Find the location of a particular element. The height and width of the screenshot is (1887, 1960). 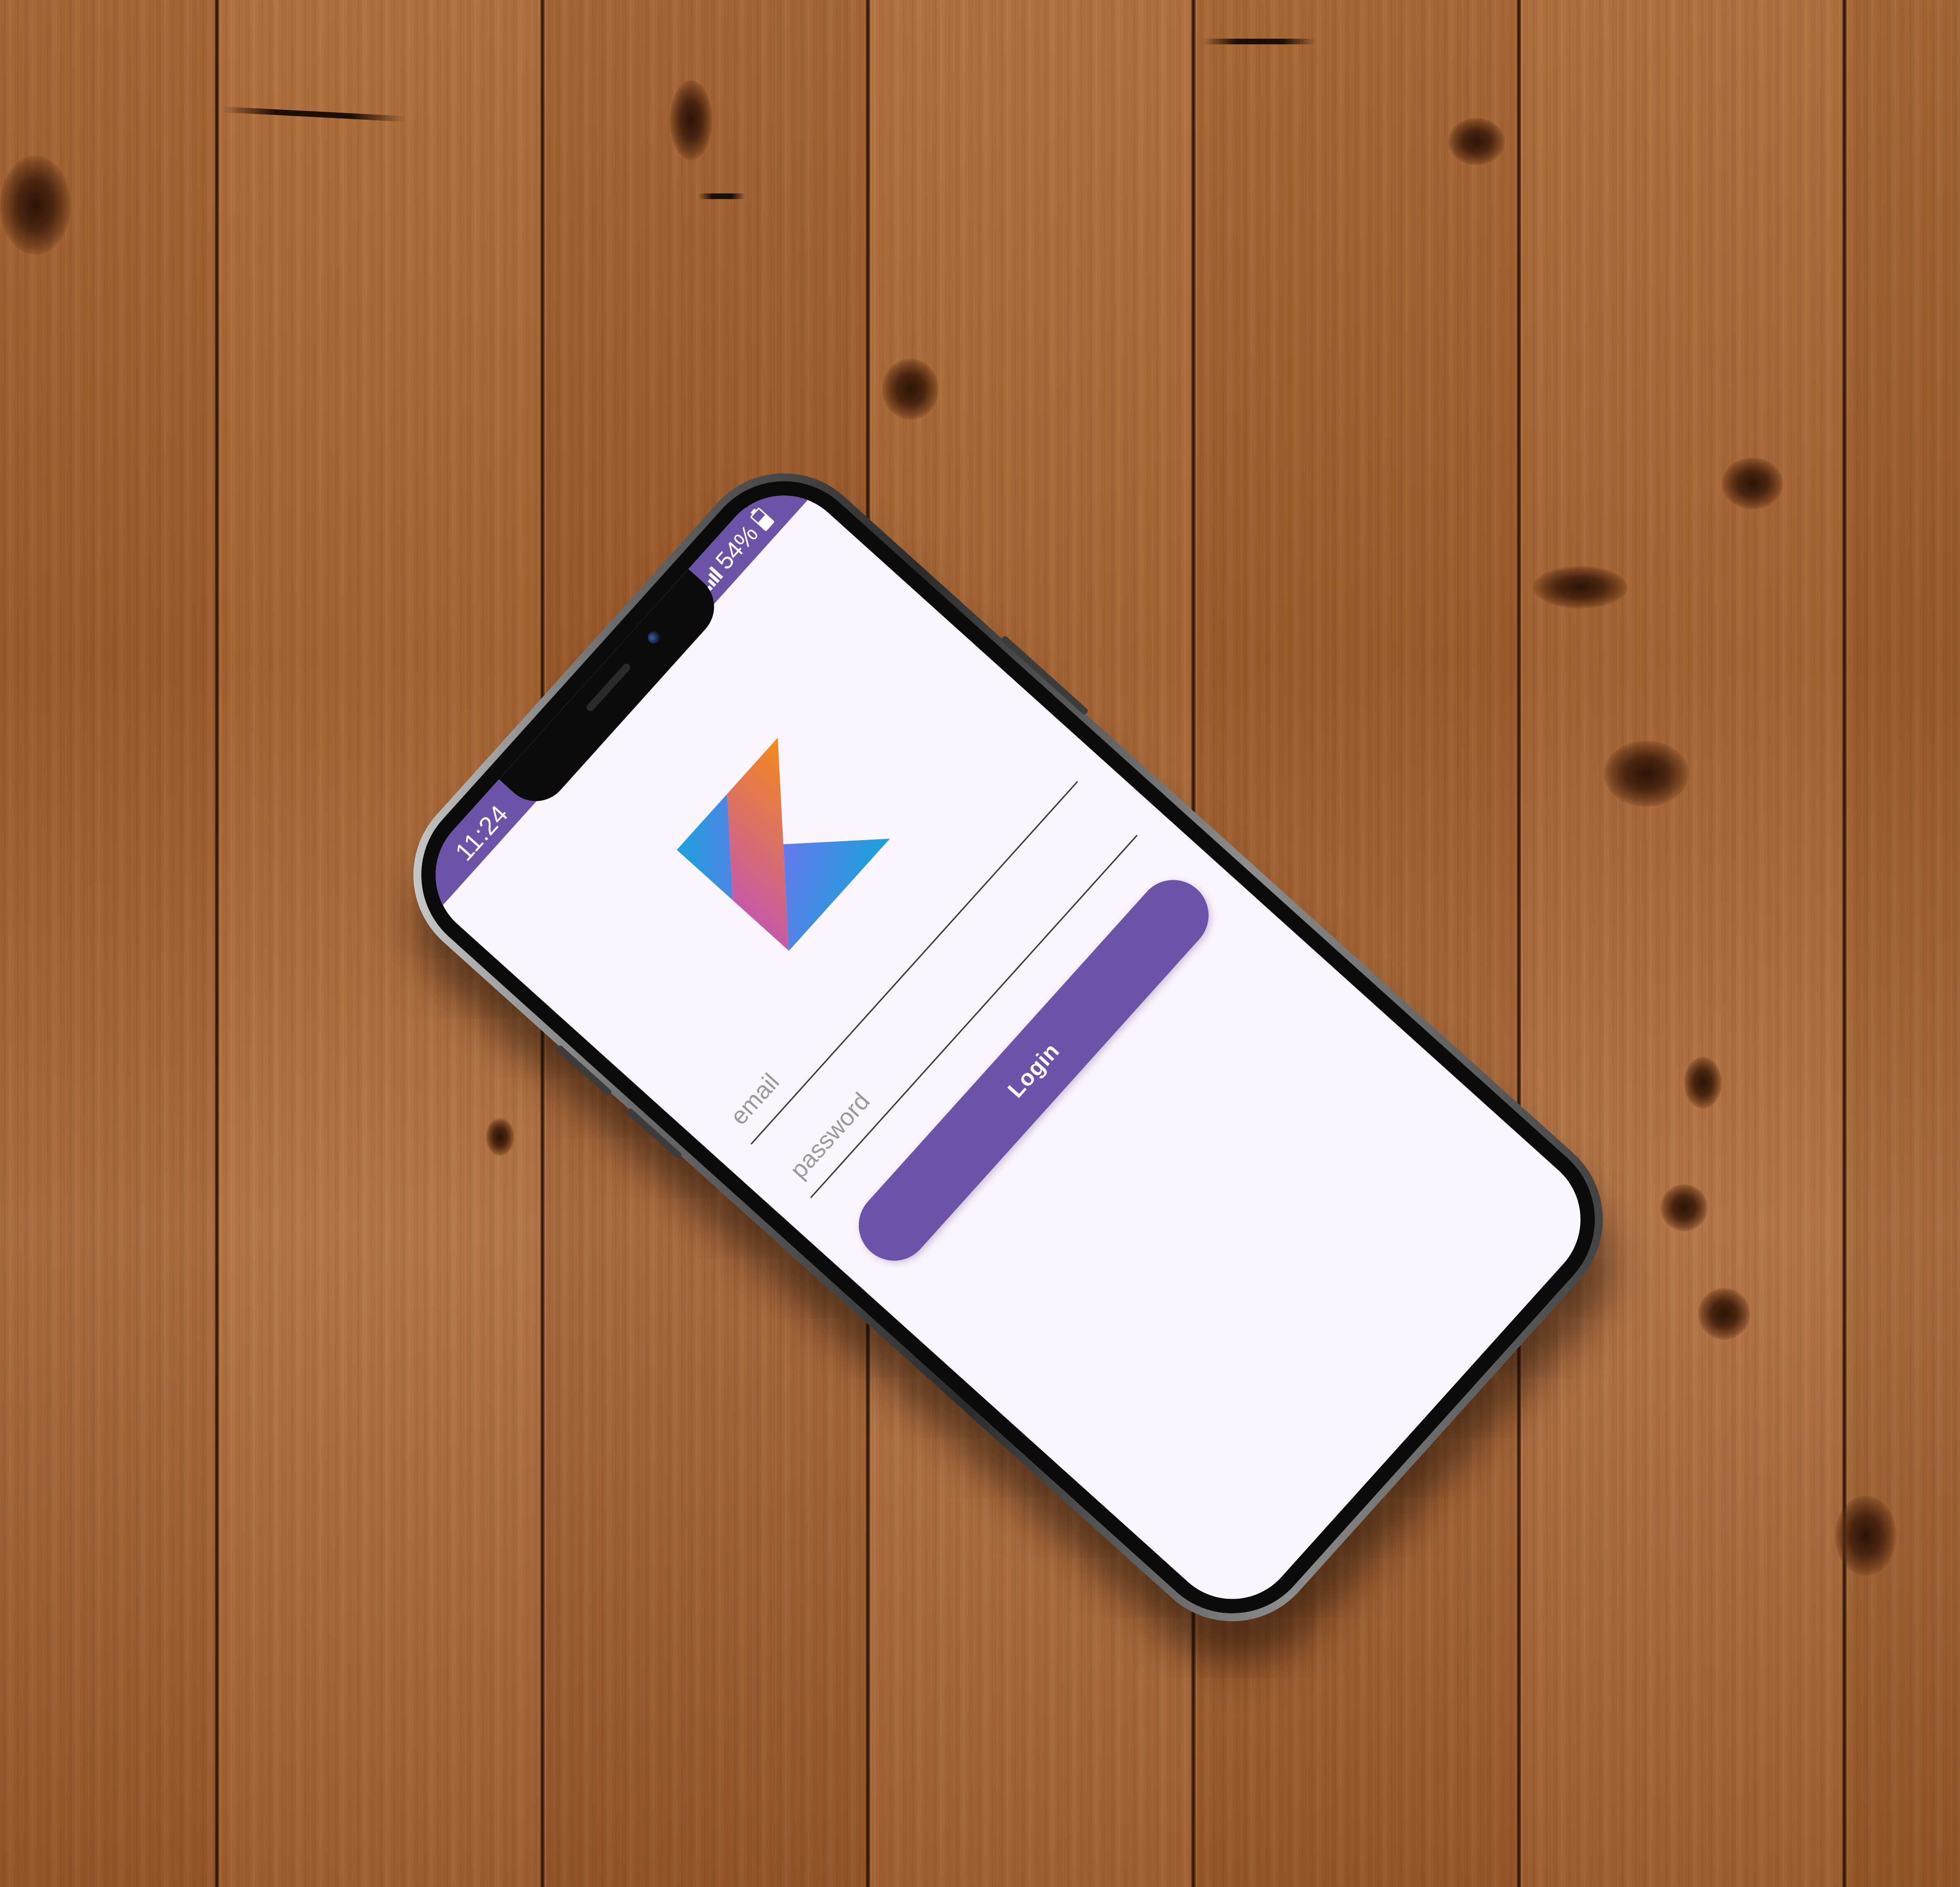

battery-level-fill is located at coordinates (765, 522).